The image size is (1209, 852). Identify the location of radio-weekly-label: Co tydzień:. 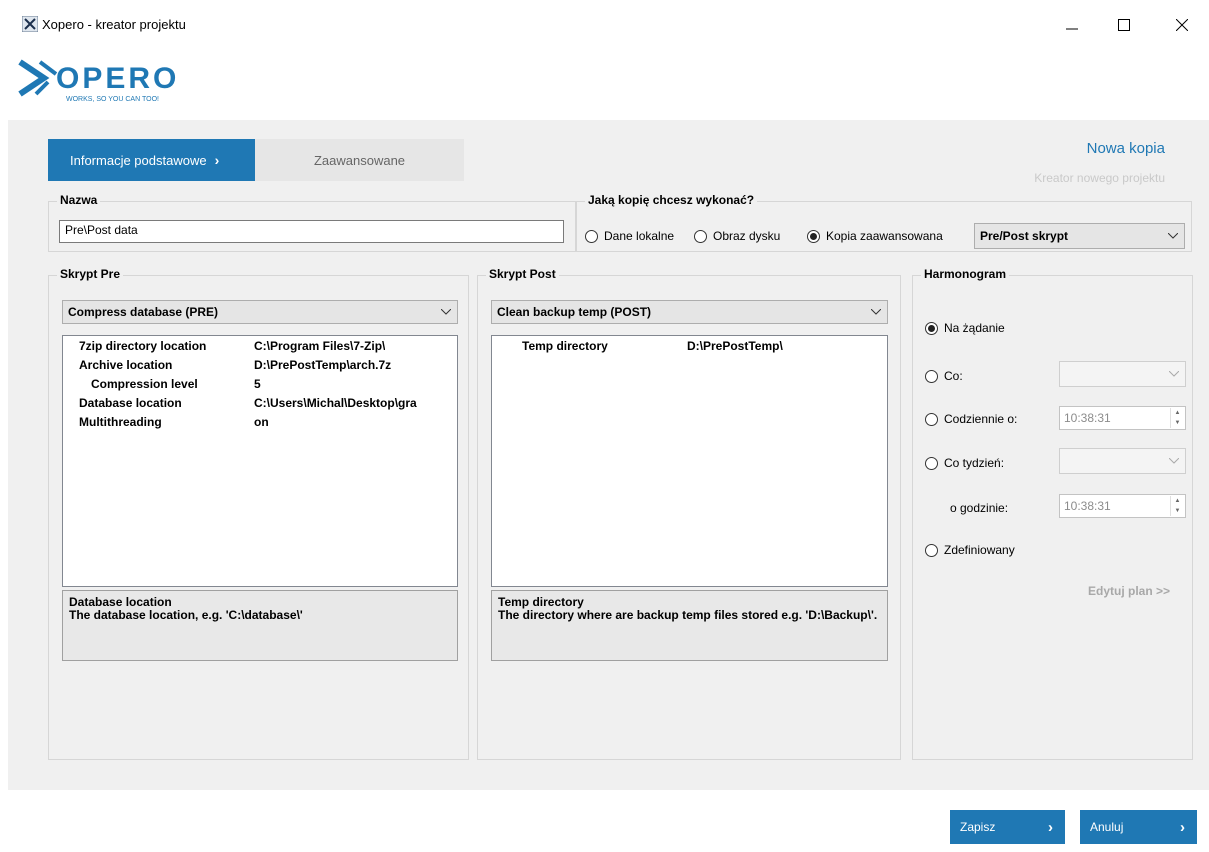
(974, 463).